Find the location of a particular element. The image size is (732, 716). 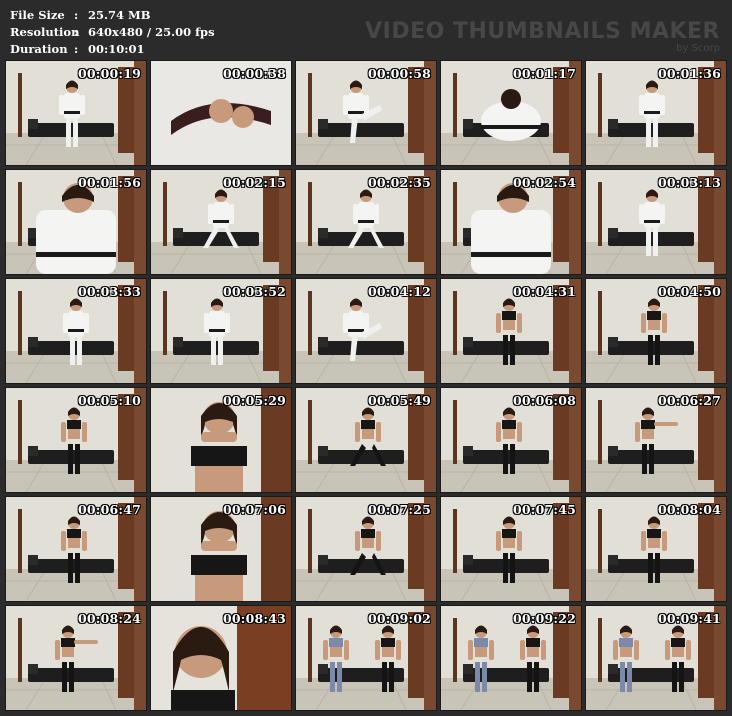

thumbnail-timestamp: 00:02:15 is located at coordinates (254, 182).